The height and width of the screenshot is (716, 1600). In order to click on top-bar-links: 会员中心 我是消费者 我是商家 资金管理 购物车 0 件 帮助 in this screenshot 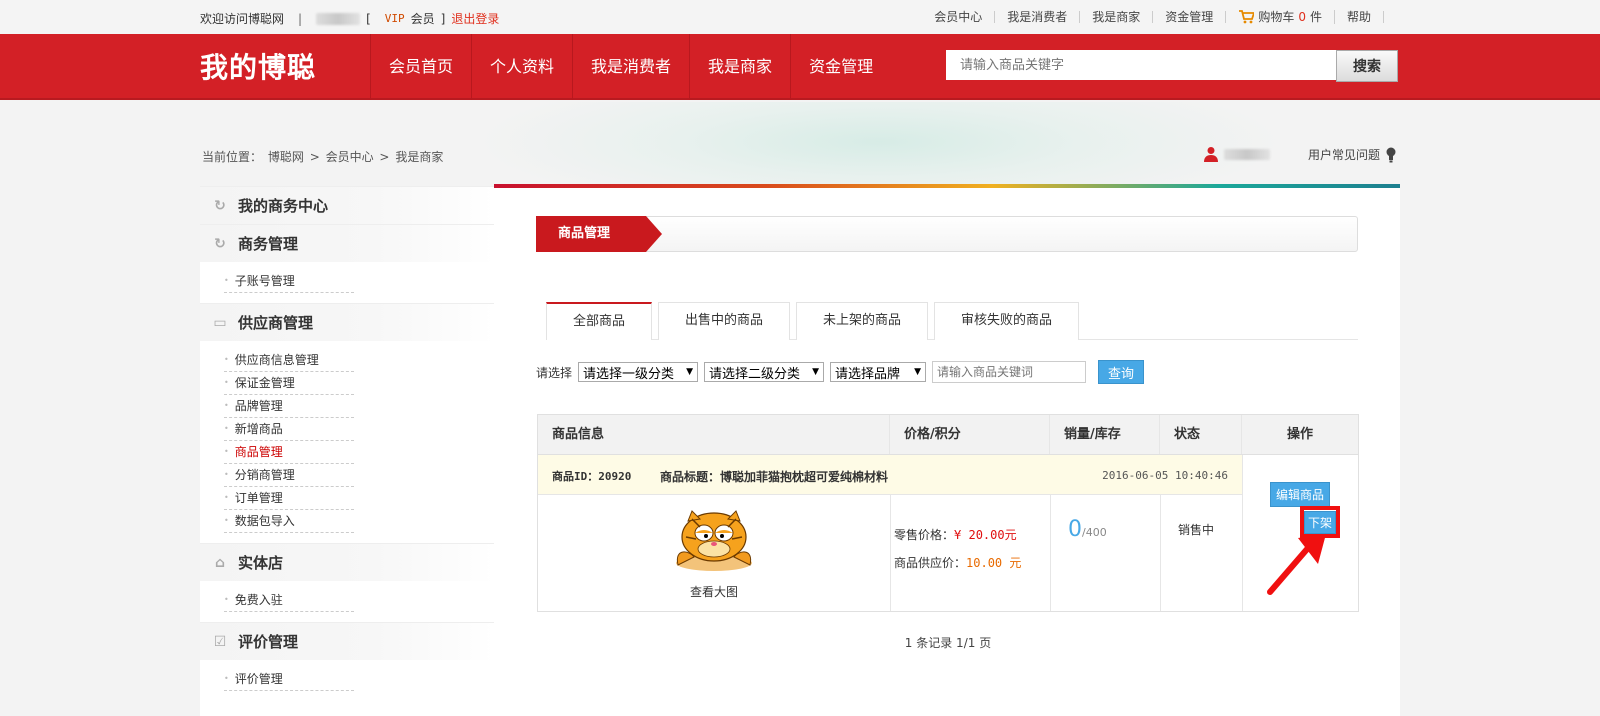, I will do `click(1153, 17)`.